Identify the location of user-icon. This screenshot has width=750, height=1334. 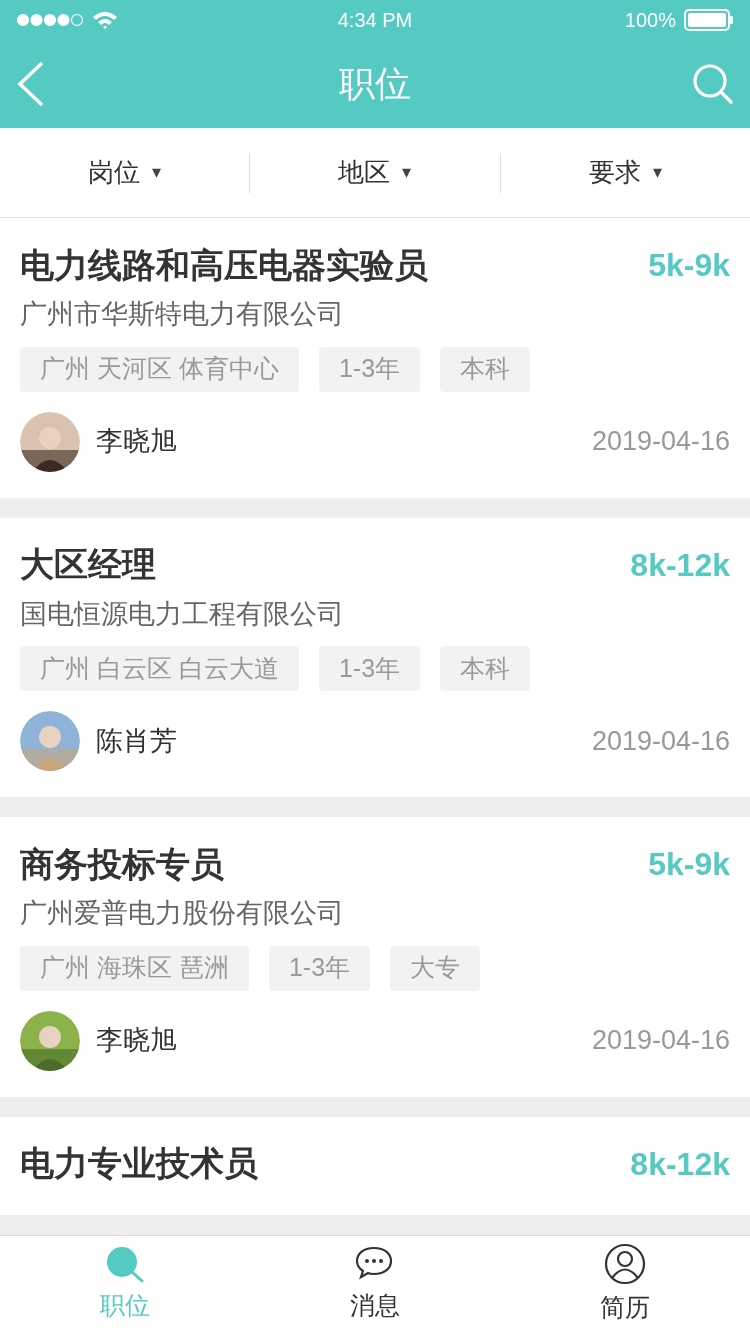
(625, 1264).